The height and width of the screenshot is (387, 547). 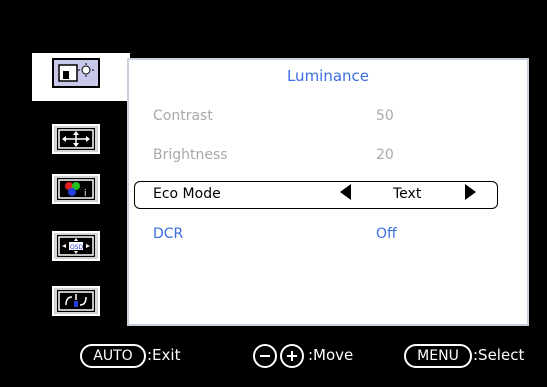 I want to click on right-arrow-icon, so click(x=470, y=192).